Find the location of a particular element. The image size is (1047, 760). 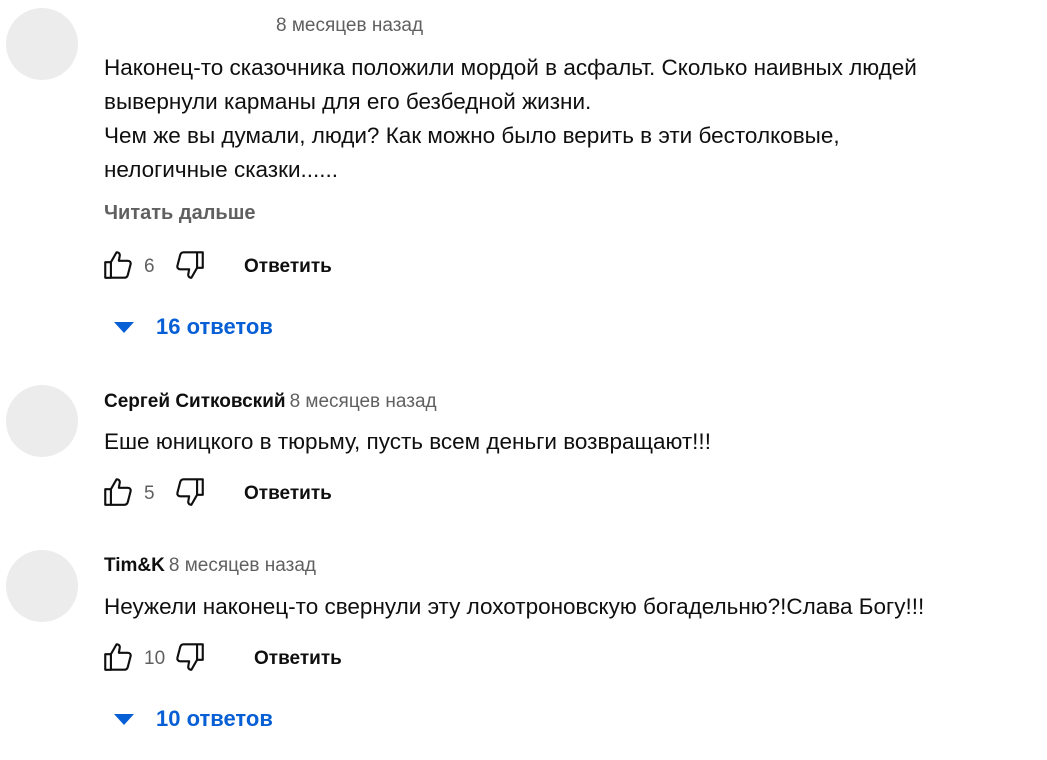

comment-header: 8 месяцев назад is located at coordinates (263, 26).